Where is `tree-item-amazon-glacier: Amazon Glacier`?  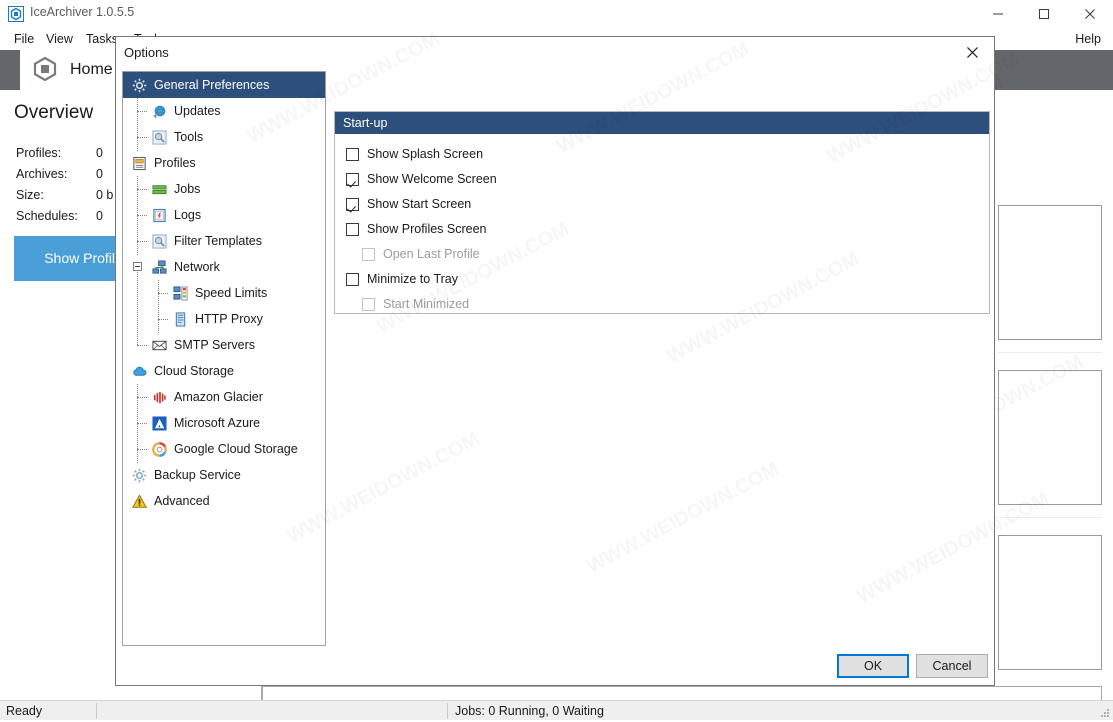
tree-item-amazon-glacier: Amazon Glacier is located at coordinates (224, 397).